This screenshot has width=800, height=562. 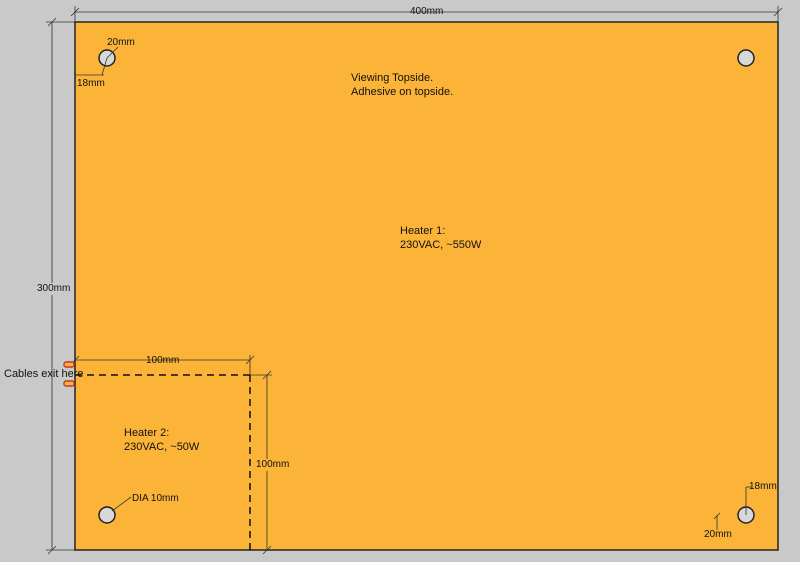 I want to click on hole-offset-y-label-top: 18mm, so click(x=91, y=83).